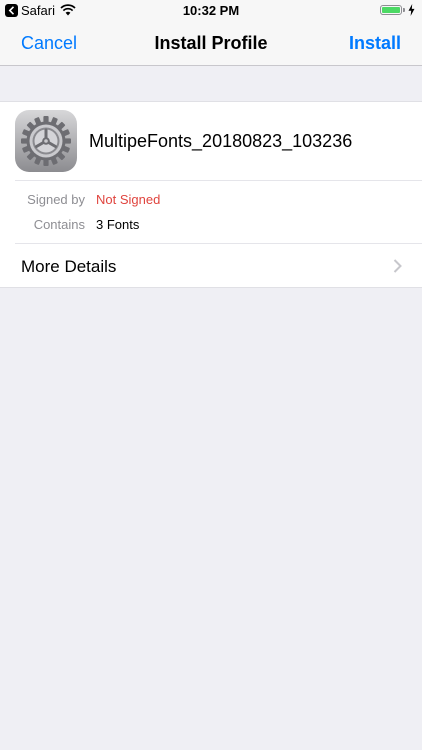  I want to click on settings-gear-icon, so click(46, 141).